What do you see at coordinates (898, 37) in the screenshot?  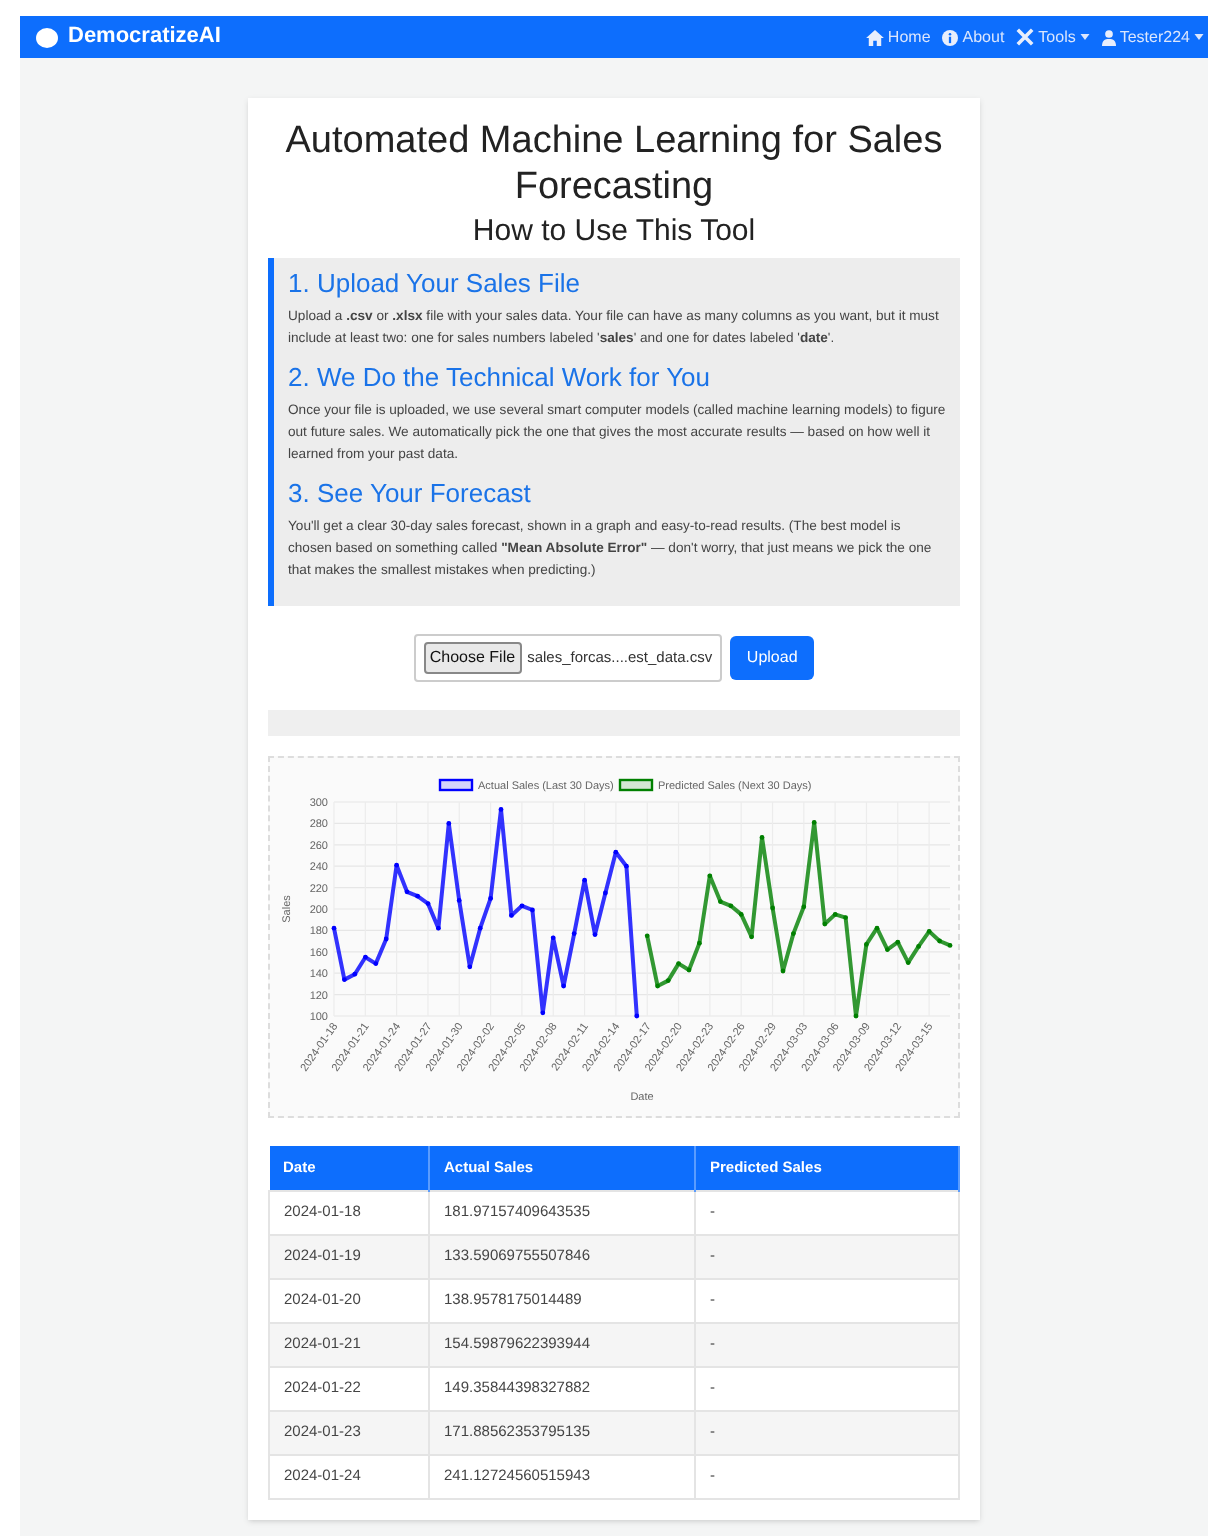 I see `nav-link: Home` at bounding box center [898, 37].